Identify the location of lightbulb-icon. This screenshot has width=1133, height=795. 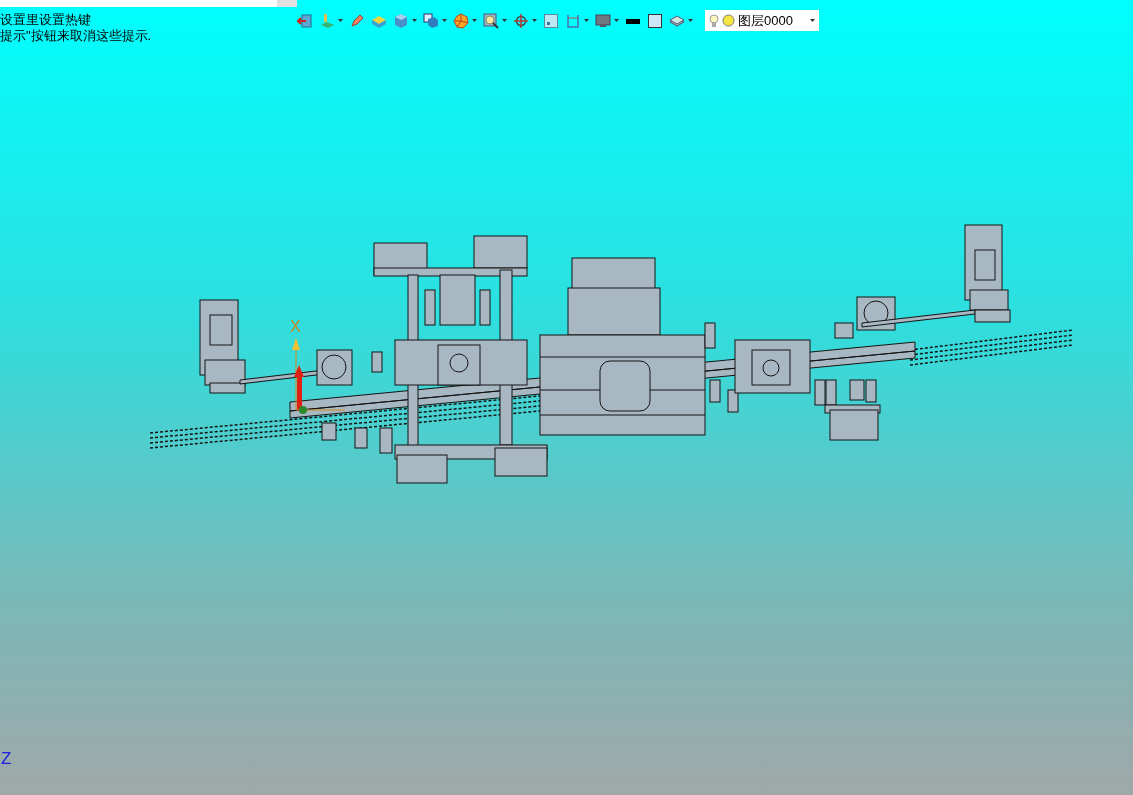
(714, 20).